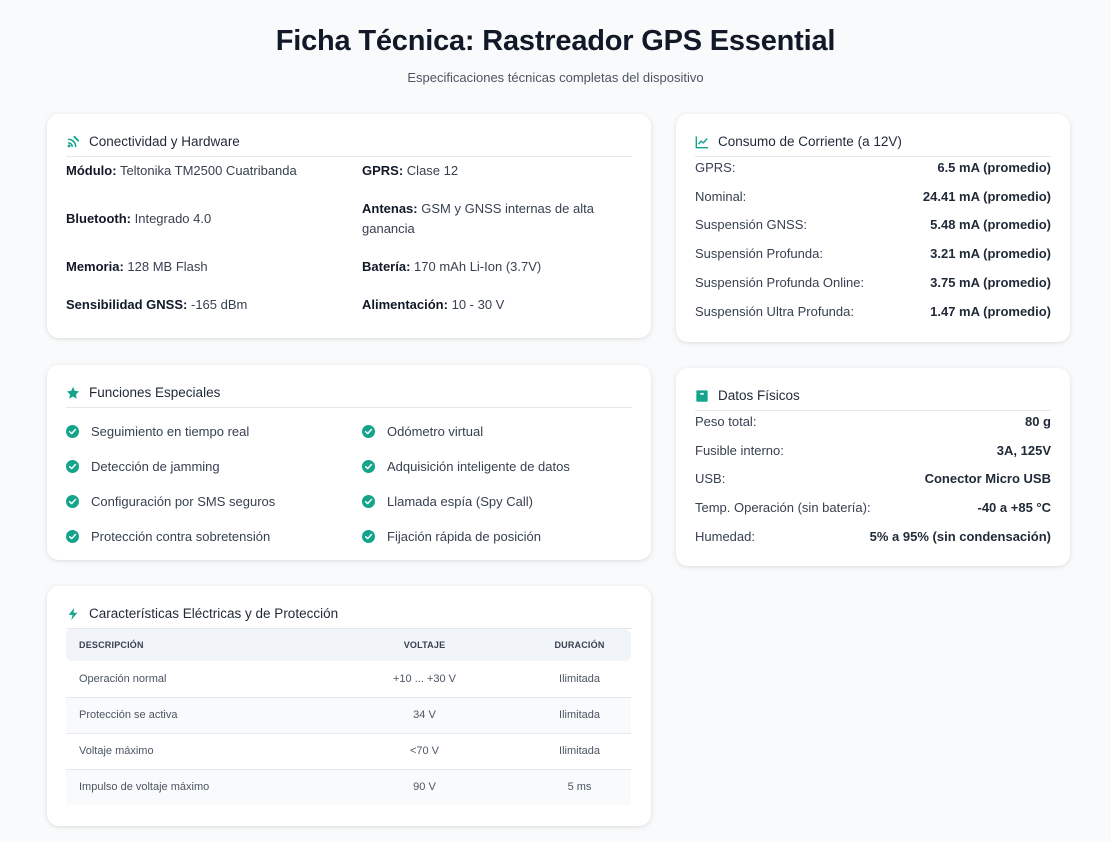 This screenshot has width=1111, height=842. Describe the element at coordinates (715, 167) in the screenshot. I see `consumption-label: GPRS:` at that location.